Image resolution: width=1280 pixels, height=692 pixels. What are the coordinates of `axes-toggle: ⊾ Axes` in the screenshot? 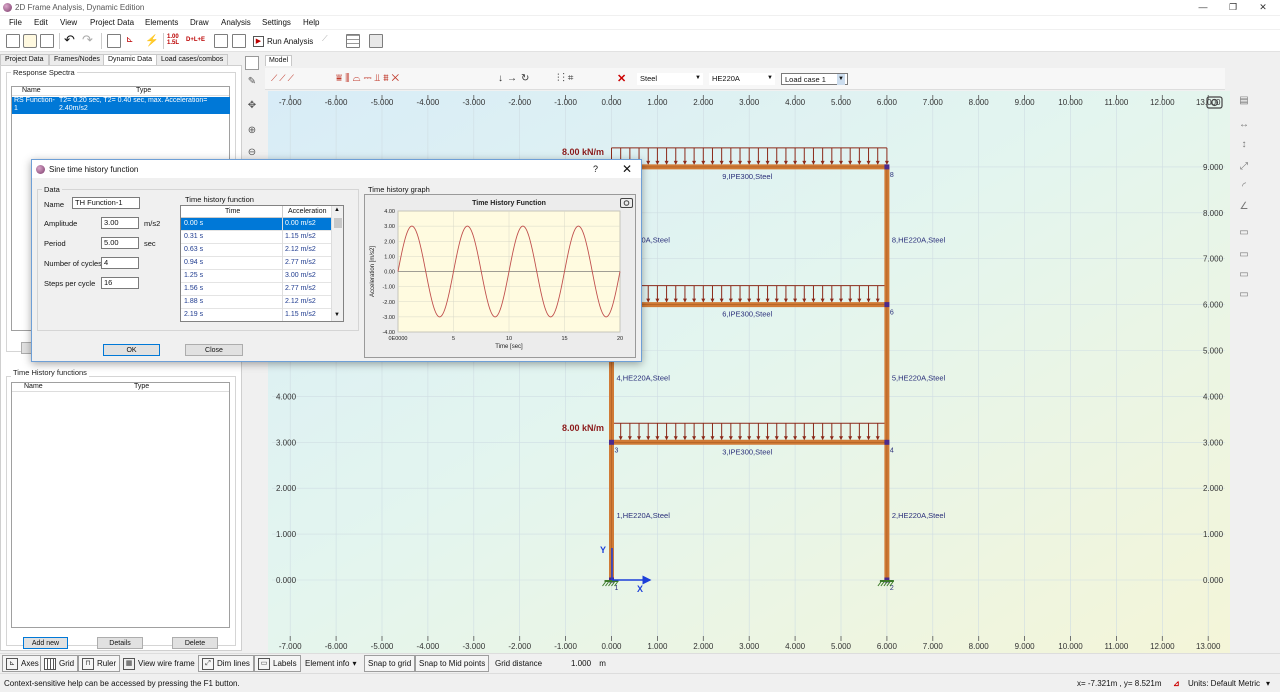 It's located at (22, 663).